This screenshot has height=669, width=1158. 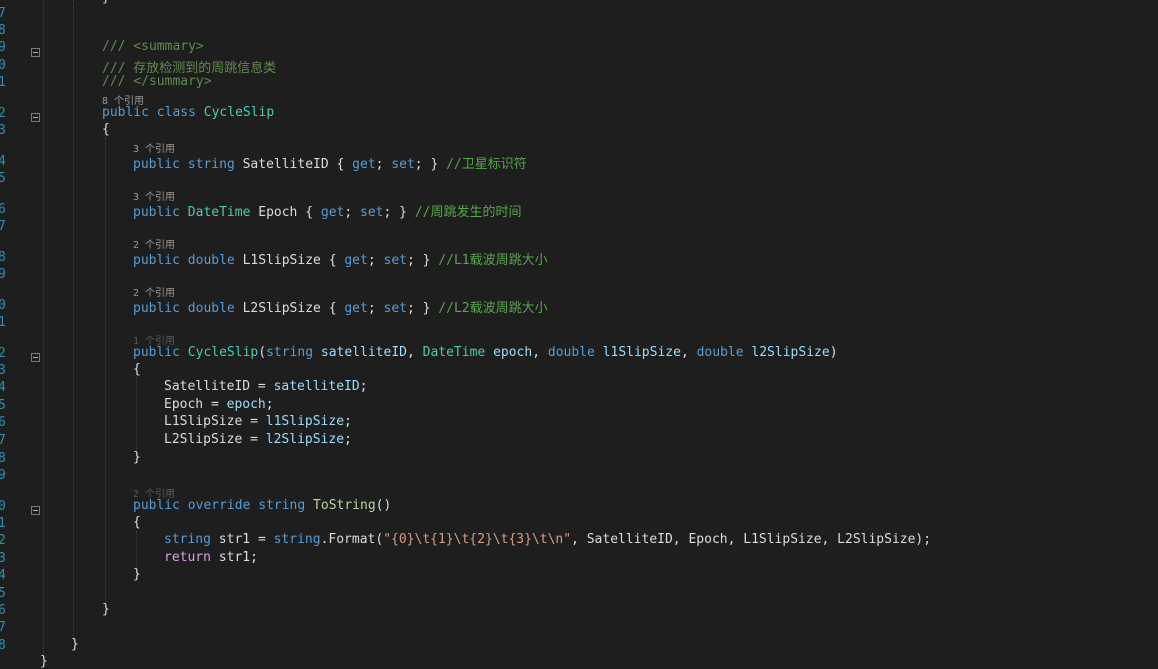 I want to click on code-line: /// </summary>, so click(x=157, y=81).